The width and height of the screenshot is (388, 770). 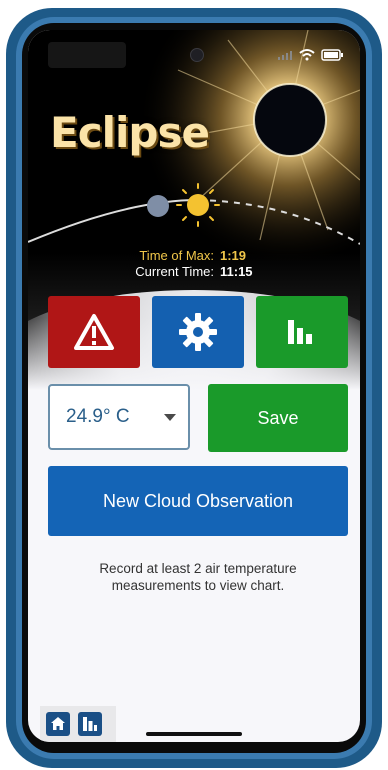 What do you see at coordinates (87, 55) in the screenshot?
I see `status-bar-left-block` at bounding box center [87, 55].